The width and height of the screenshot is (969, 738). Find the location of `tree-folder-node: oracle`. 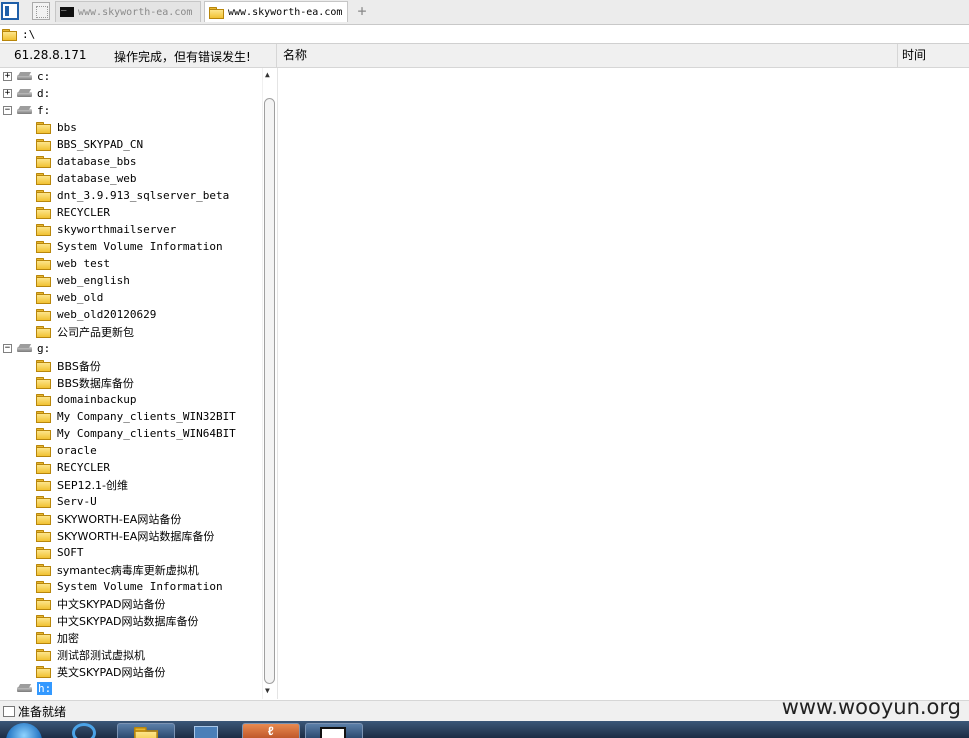

tree-folder-node: oracle is located at coordinates (66, 450).